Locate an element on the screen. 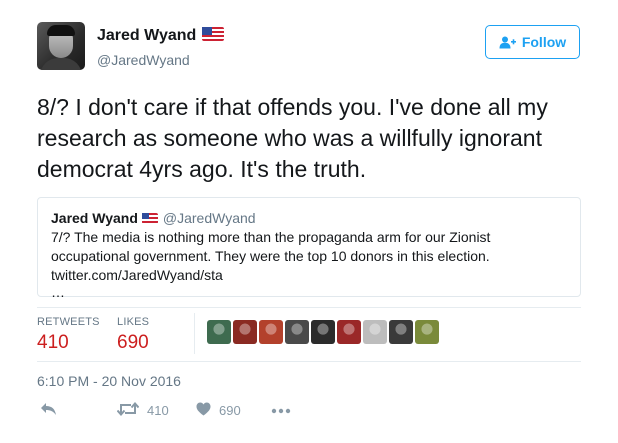  likes-count: 690 is located at coordinates (133, 342).